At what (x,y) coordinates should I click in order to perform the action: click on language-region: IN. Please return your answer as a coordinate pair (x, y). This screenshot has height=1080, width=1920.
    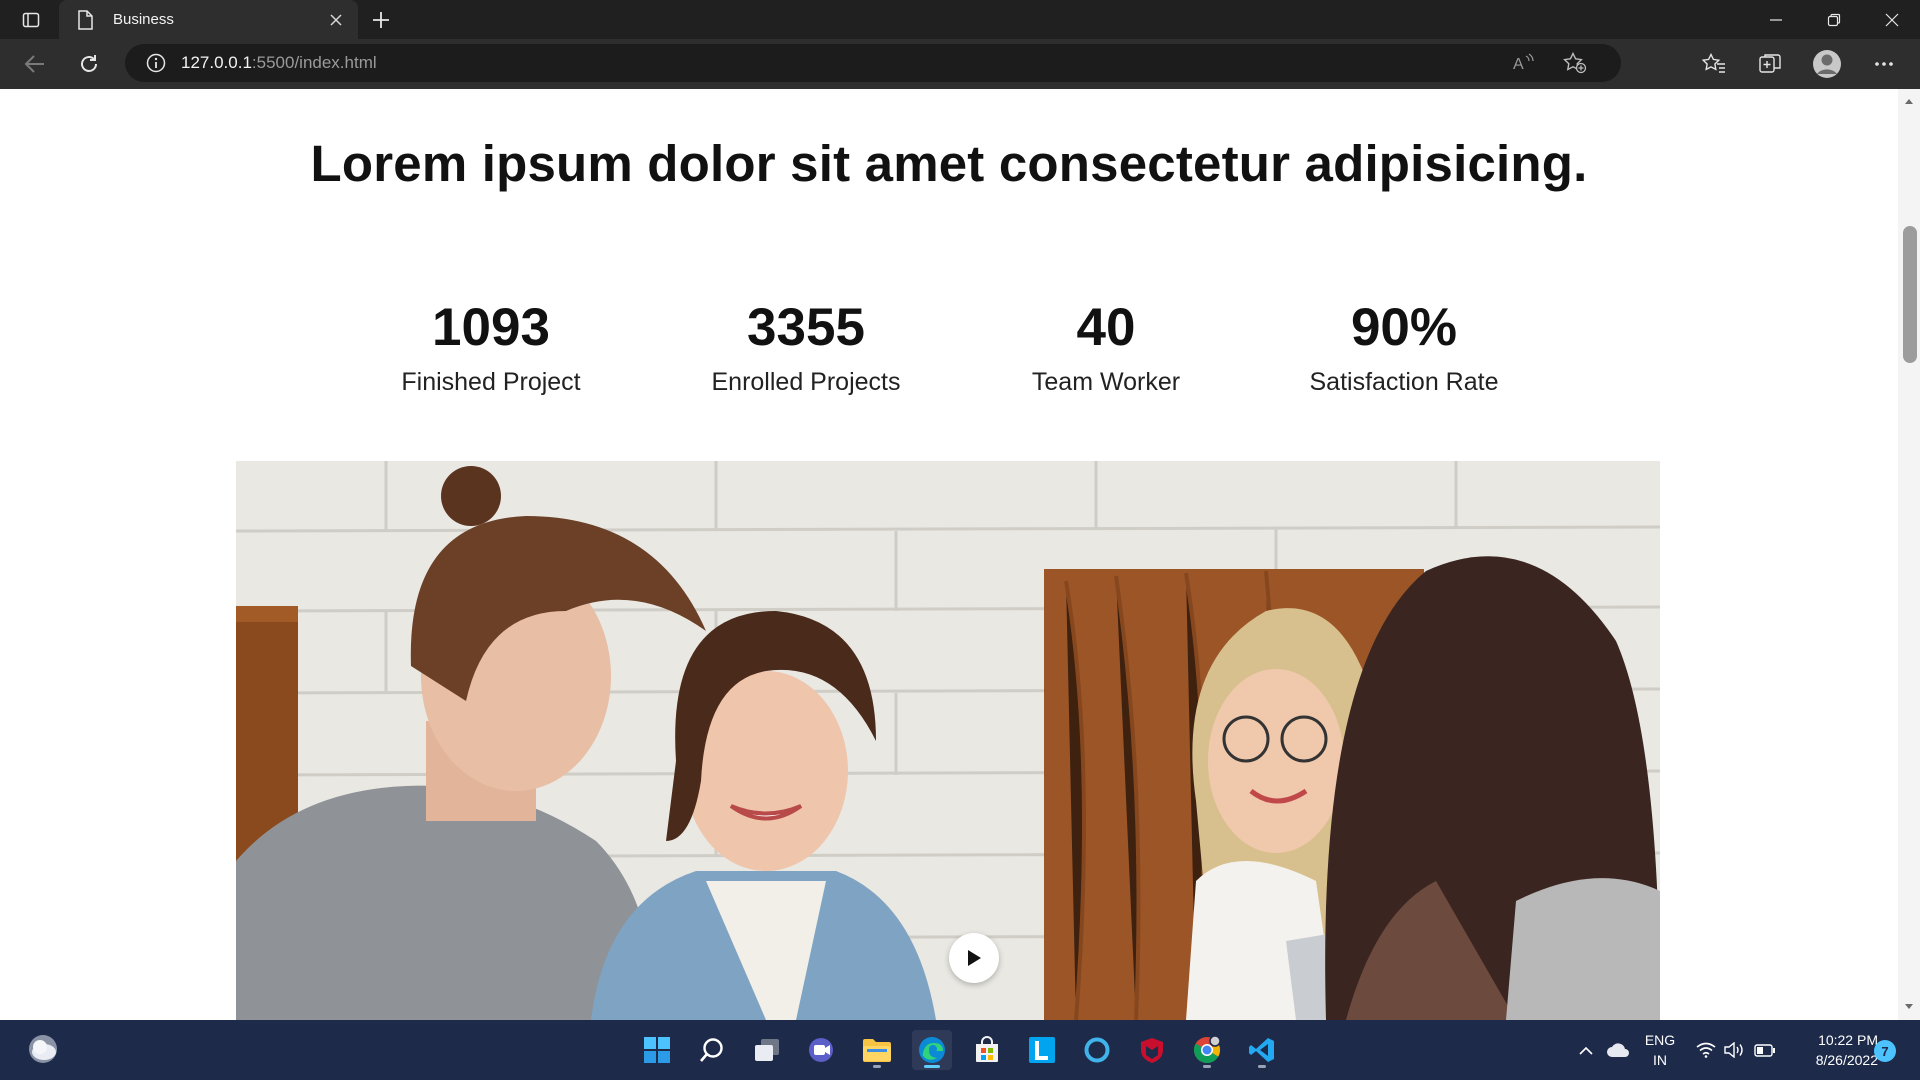
    Looking at the image, I should click on (1660, 1060).